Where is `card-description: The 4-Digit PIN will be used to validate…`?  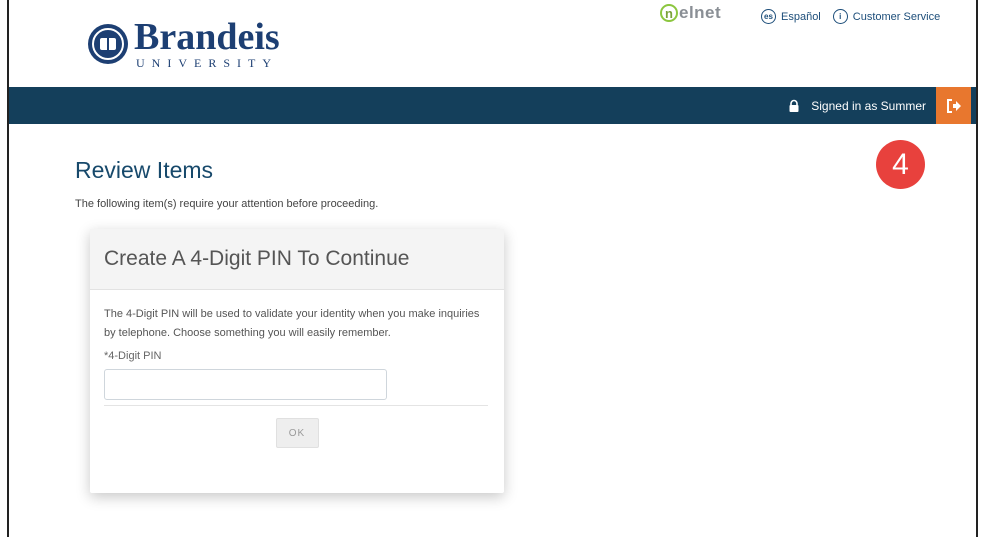 card-description: The 4-Digit PIN will be used to validate… is located at coordinates (292, 323).